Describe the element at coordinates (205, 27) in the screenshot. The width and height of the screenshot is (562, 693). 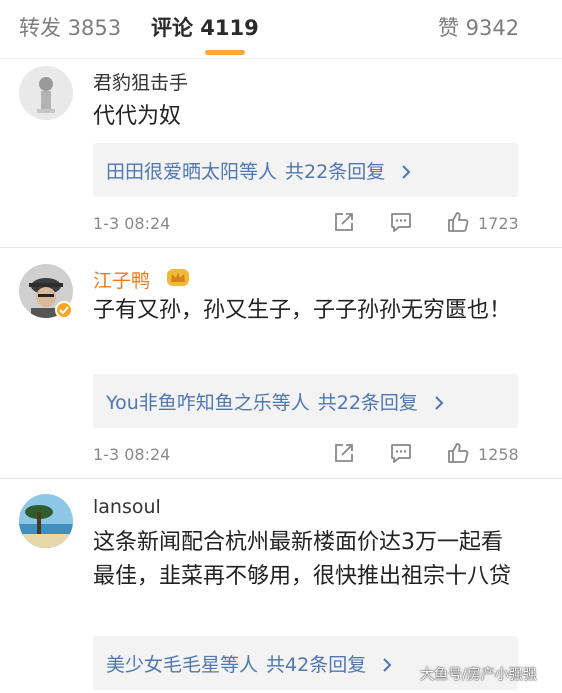
I see `tab-comments: 评论 4119` at that location.